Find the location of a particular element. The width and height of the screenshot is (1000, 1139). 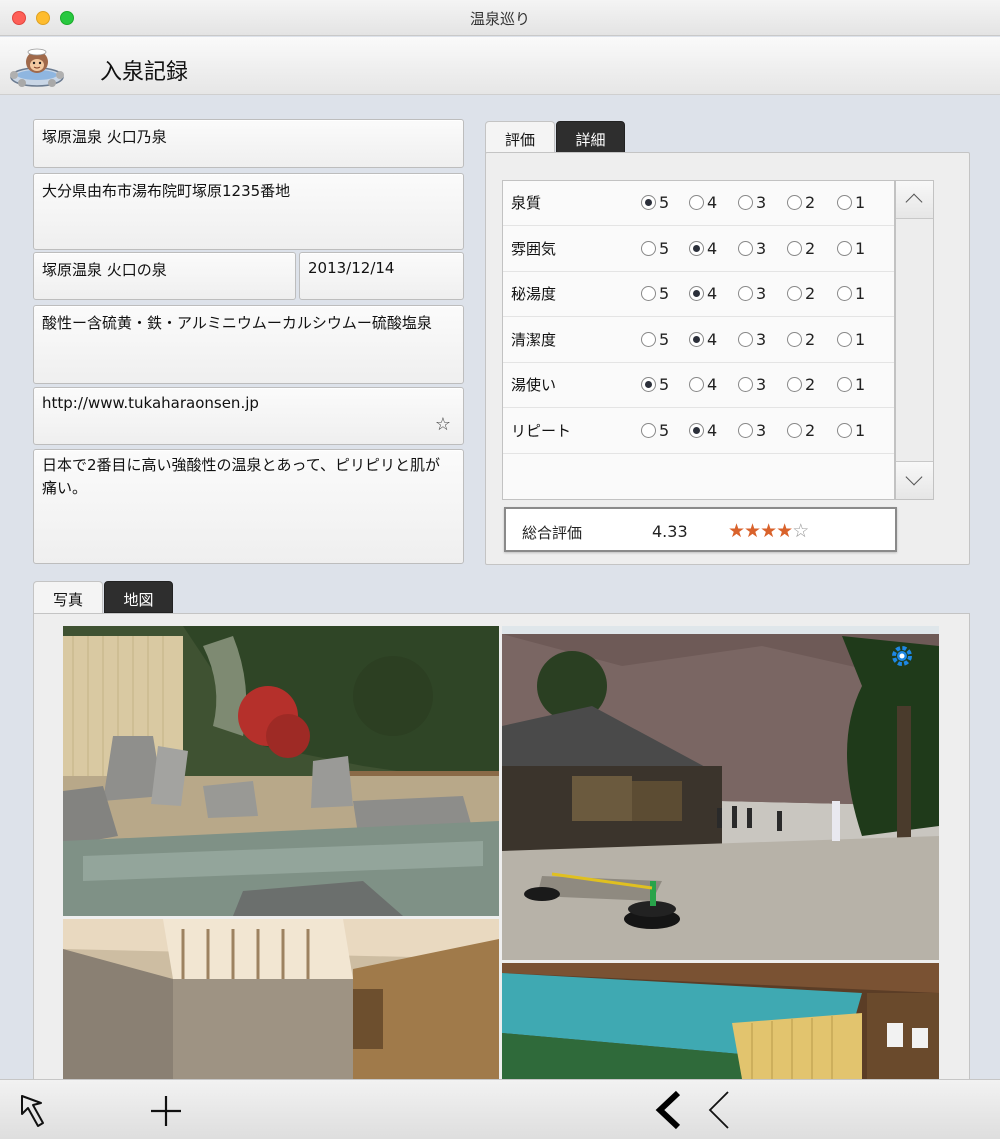

tab-rating: 評価 is located at coordinates (520, 137).